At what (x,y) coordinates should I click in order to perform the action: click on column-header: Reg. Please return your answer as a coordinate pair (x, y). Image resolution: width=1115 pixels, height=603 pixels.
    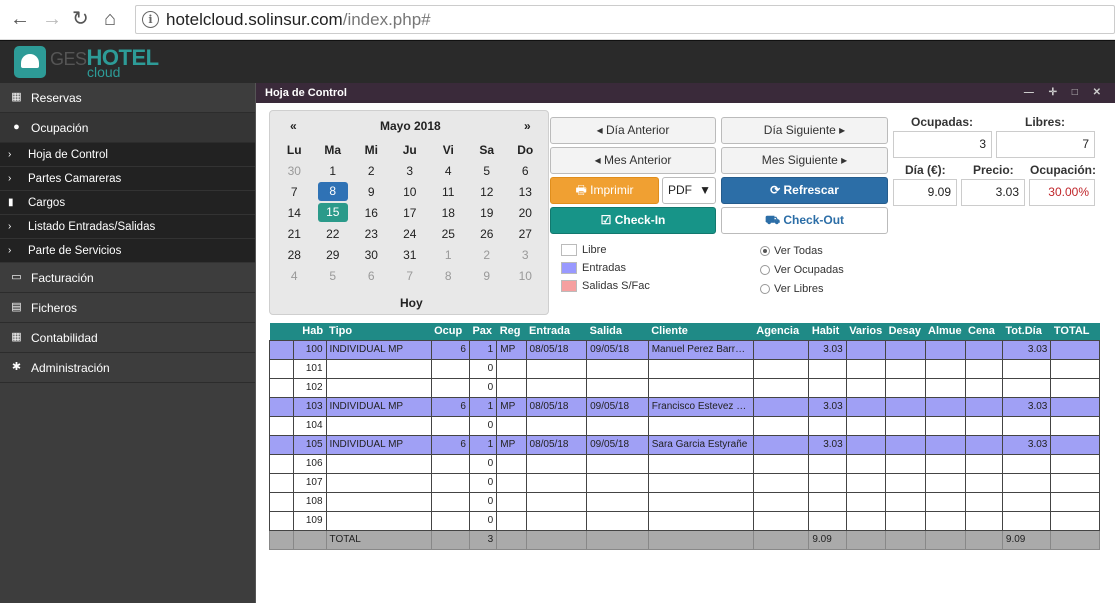
    Looking at the image, I should click on (511, 331).